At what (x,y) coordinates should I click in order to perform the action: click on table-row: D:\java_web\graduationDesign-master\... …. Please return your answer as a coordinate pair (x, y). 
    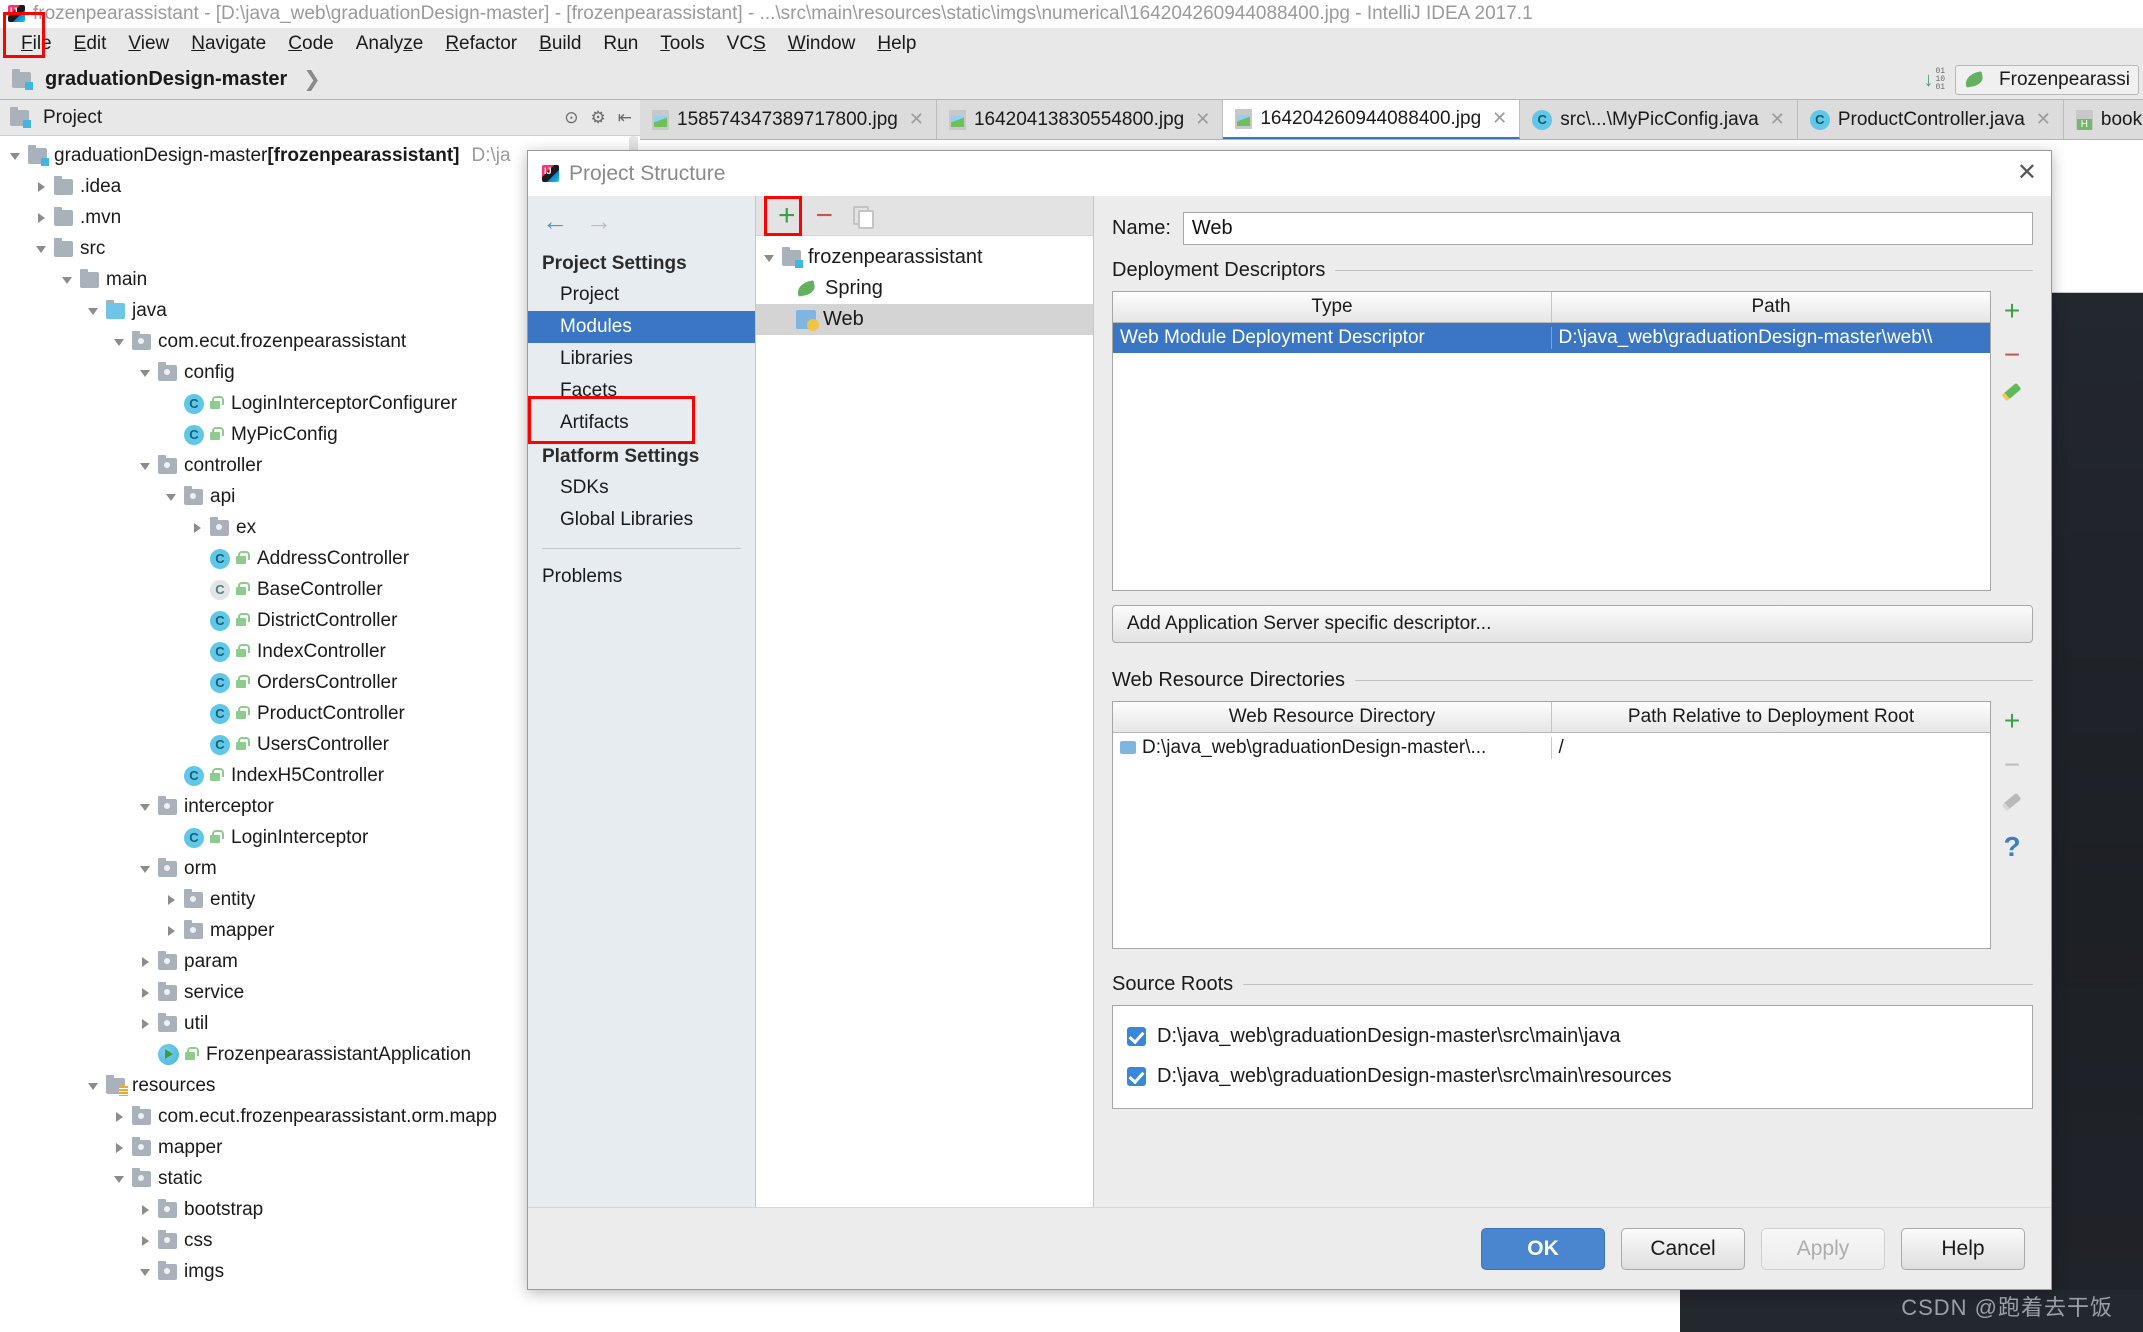
    Looking at the image, I should click on (1551, 748).